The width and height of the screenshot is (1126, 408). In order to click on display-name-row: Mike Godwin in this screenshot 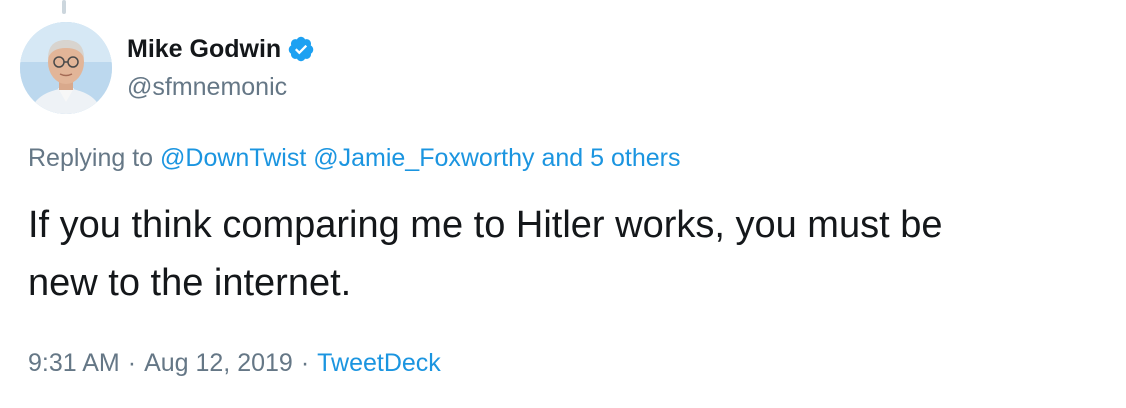, I will do `click(221, 49)`.